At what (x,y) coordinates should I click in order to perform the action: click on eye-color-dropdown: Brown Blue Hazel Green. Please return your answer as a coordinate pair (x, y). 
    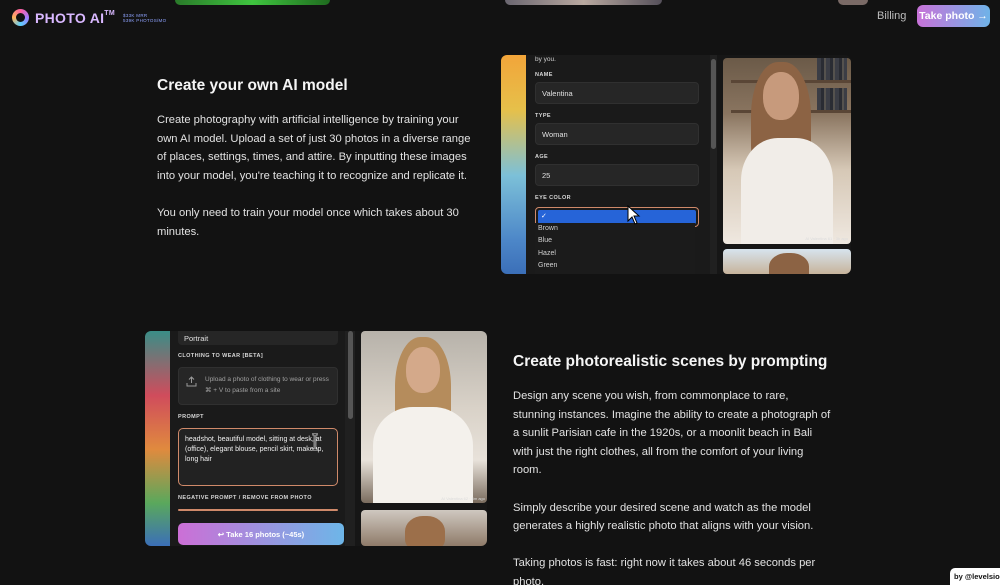
    Looking at the image, I should click on (615, 248).